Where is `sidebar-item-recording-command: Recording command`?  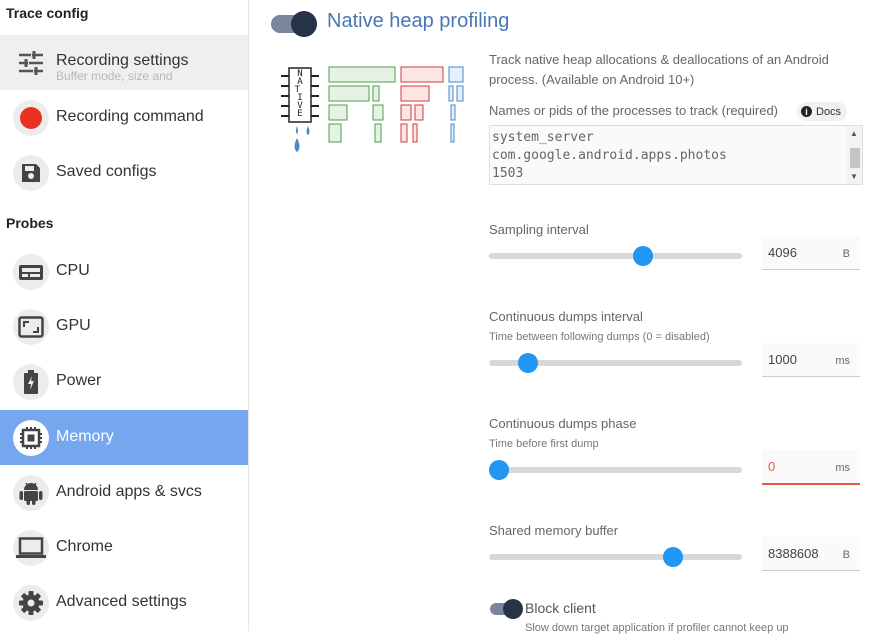 sidebar-item-recording-command: Recording command is located at coordinates (124, 117).